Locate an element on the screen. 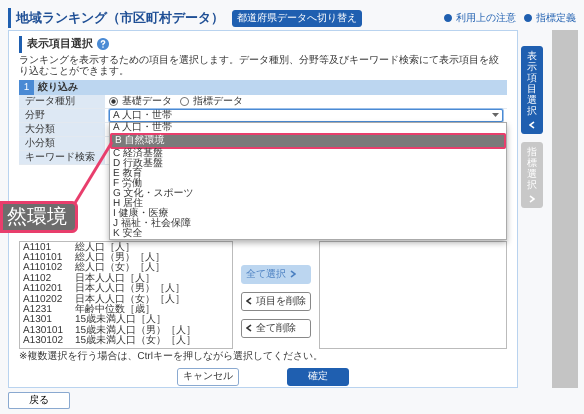  dropdown-option: K 安全 is located at coordinates (308, 233).